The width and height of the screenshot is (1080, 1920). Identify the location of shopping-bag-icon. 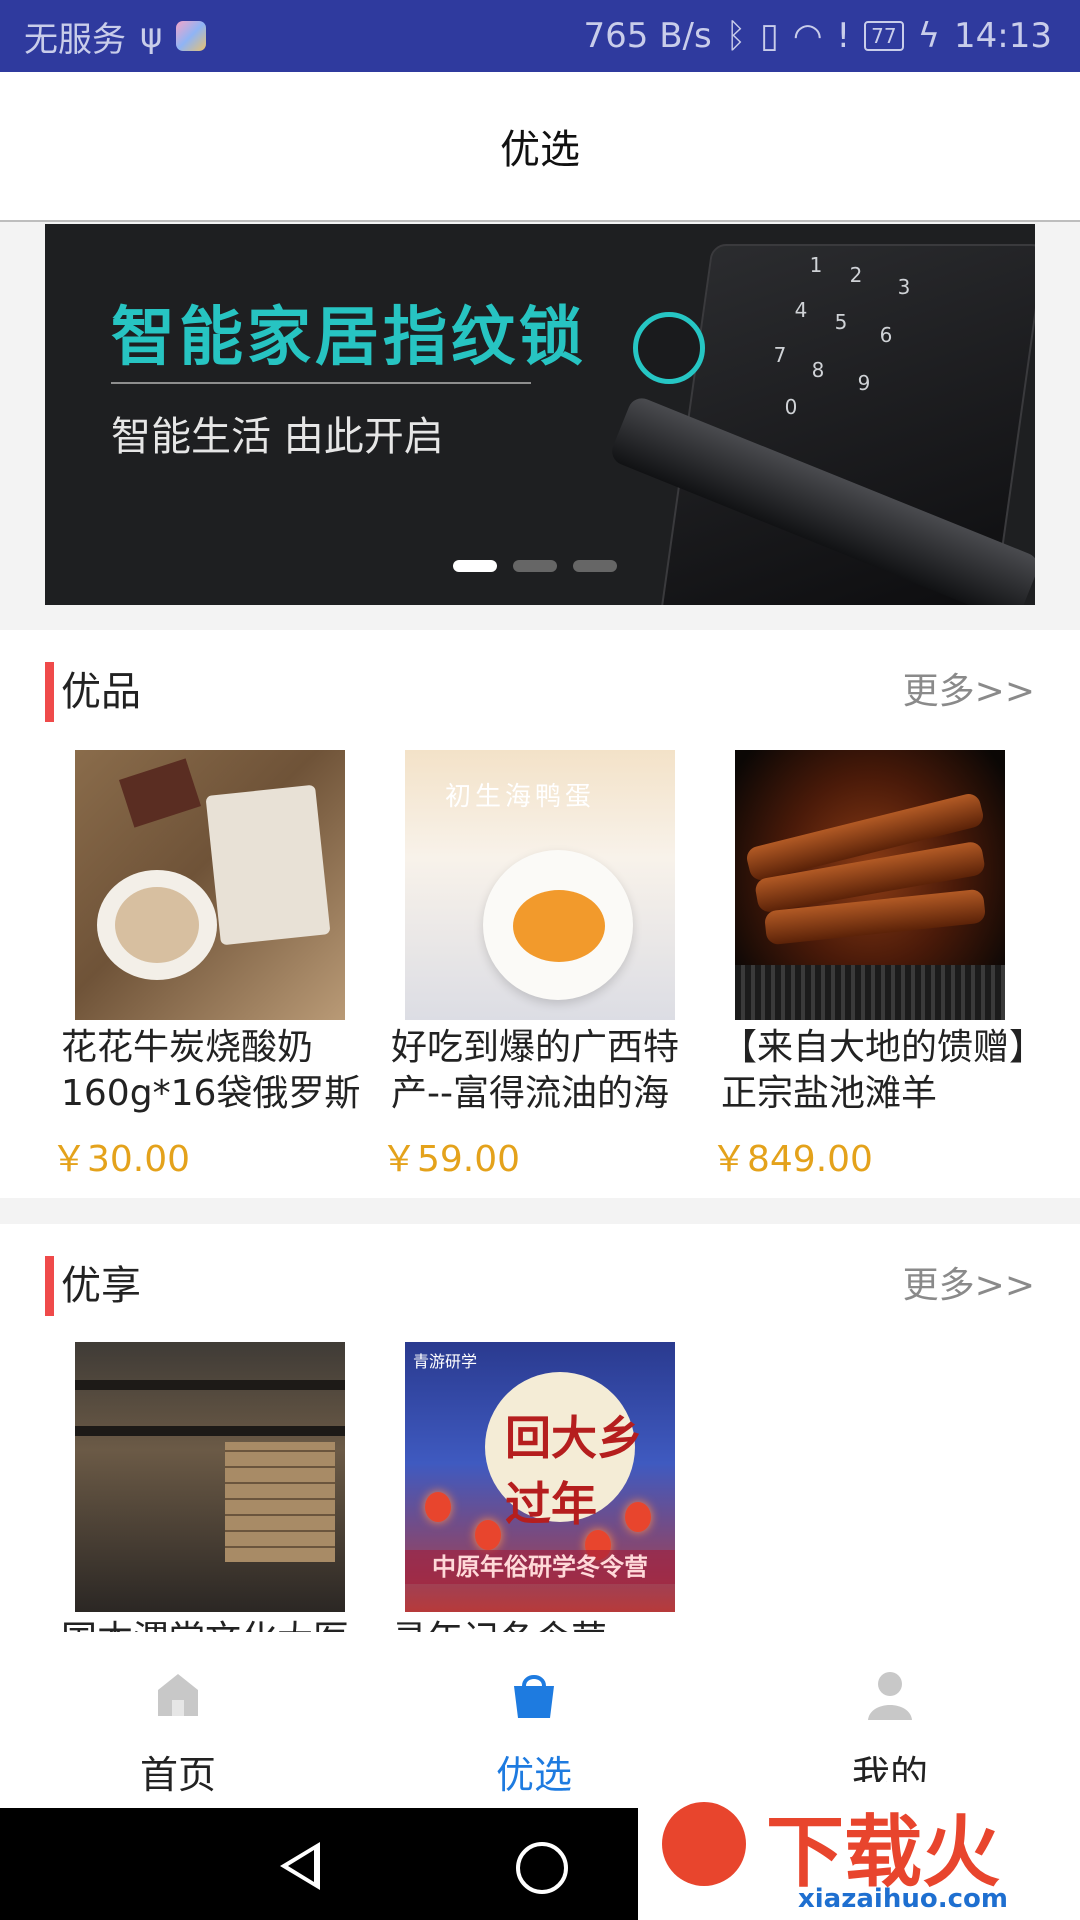
(534, 1696).